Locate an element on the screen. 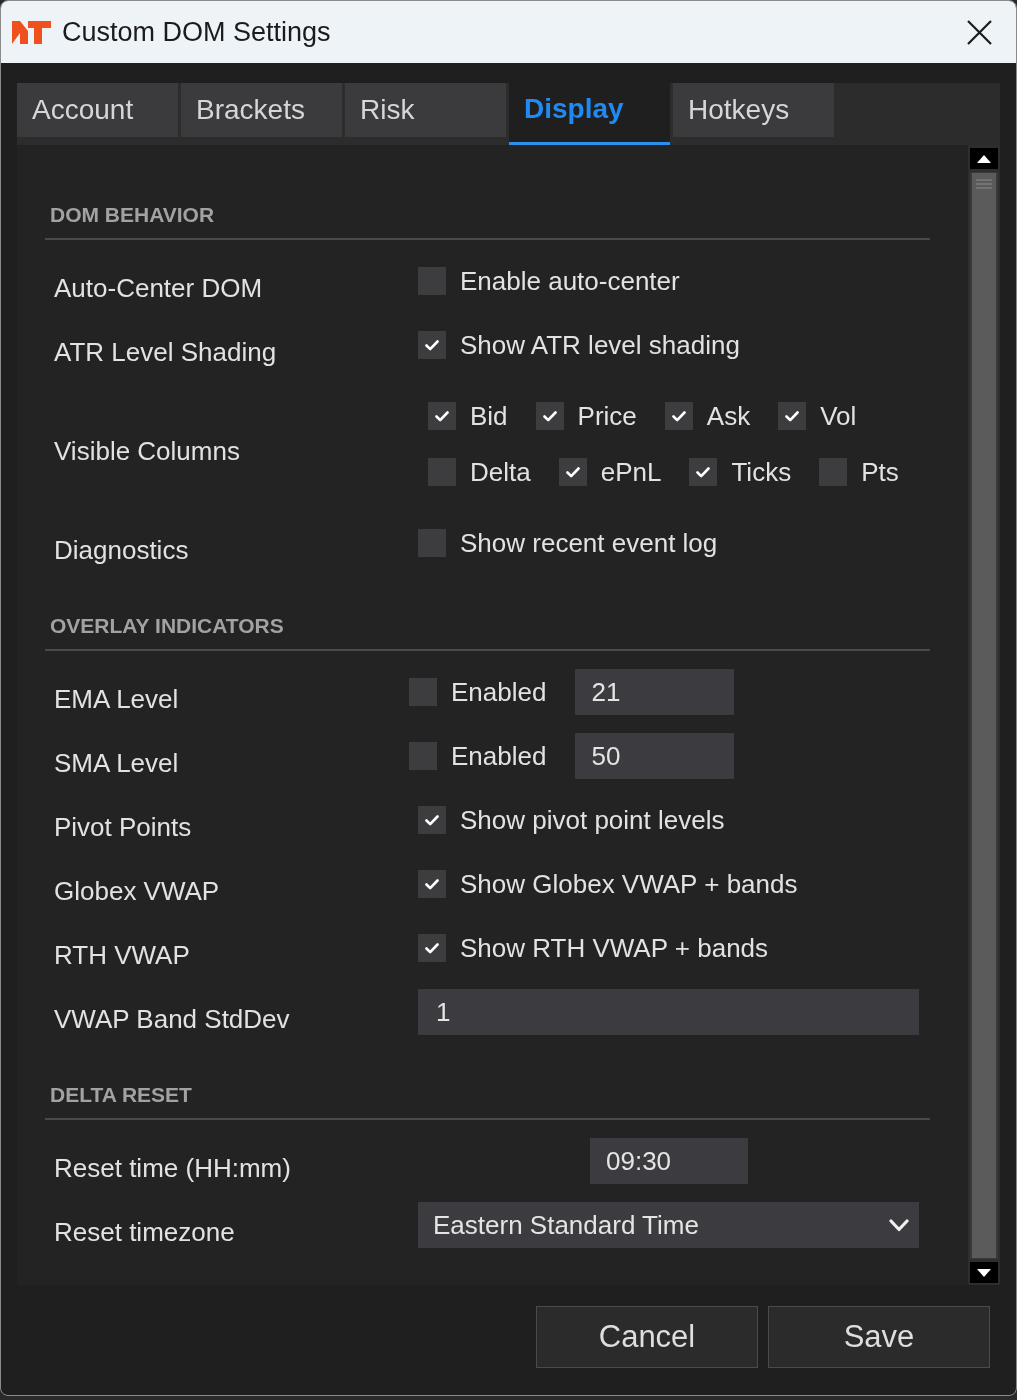 This screenshot has width=1017, height=1400. number-field: 1 is located at coordinates (668, 1012).